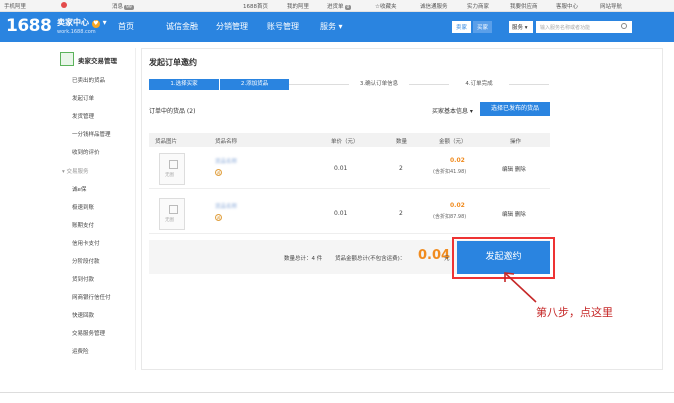 The height and width of the screenshot is (403, 674). I want to click on purchase-link: 进货单 0, so click(339, 6).